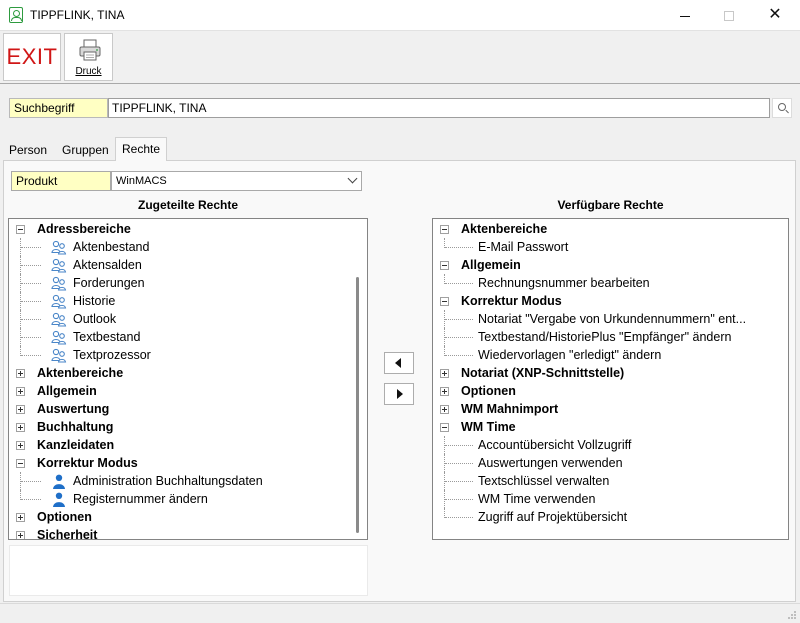 The height and width of the screenshot is (623, 800). What do you see at coordinates (610, 205) in the screenshot?
I see `available-rights-heading: Verfügbare Rechte` at bounding box center [610, 205].